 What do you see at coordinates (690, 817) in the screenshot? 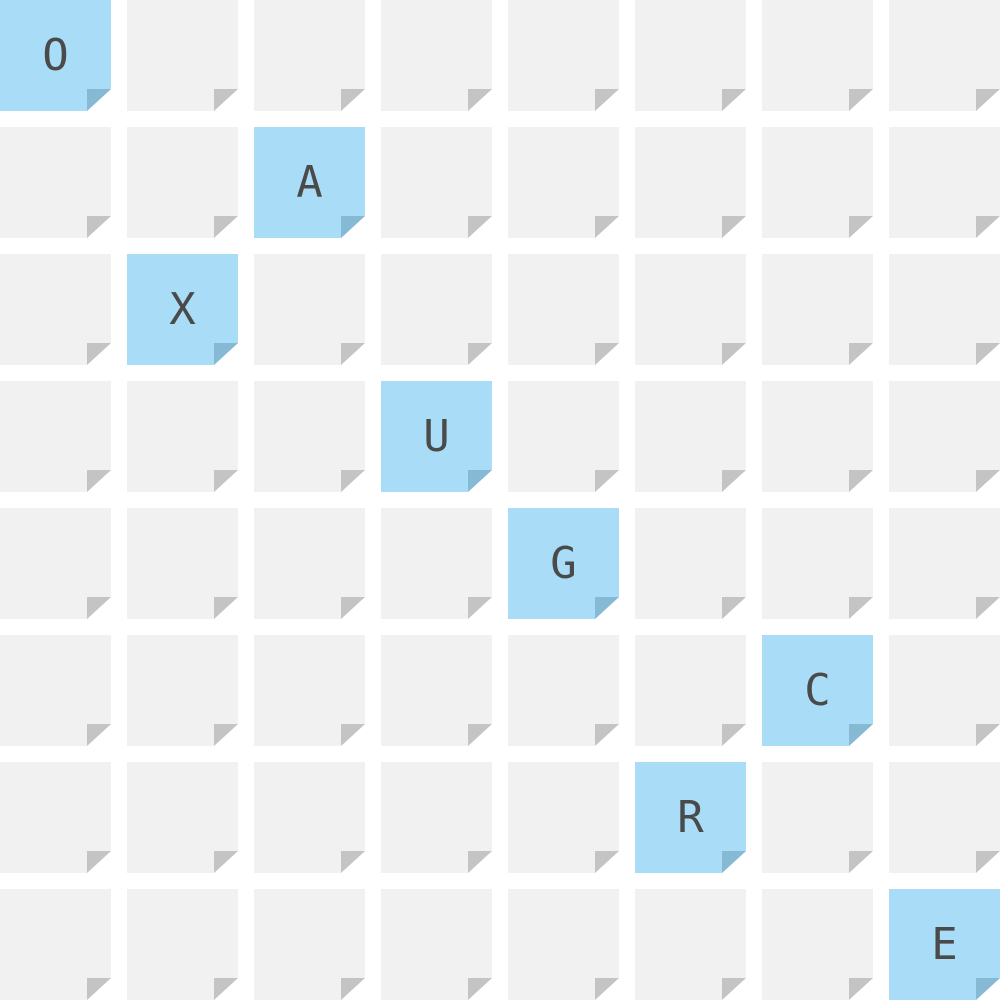
I see `letter-tile: R` at bounding box center [690, 817].